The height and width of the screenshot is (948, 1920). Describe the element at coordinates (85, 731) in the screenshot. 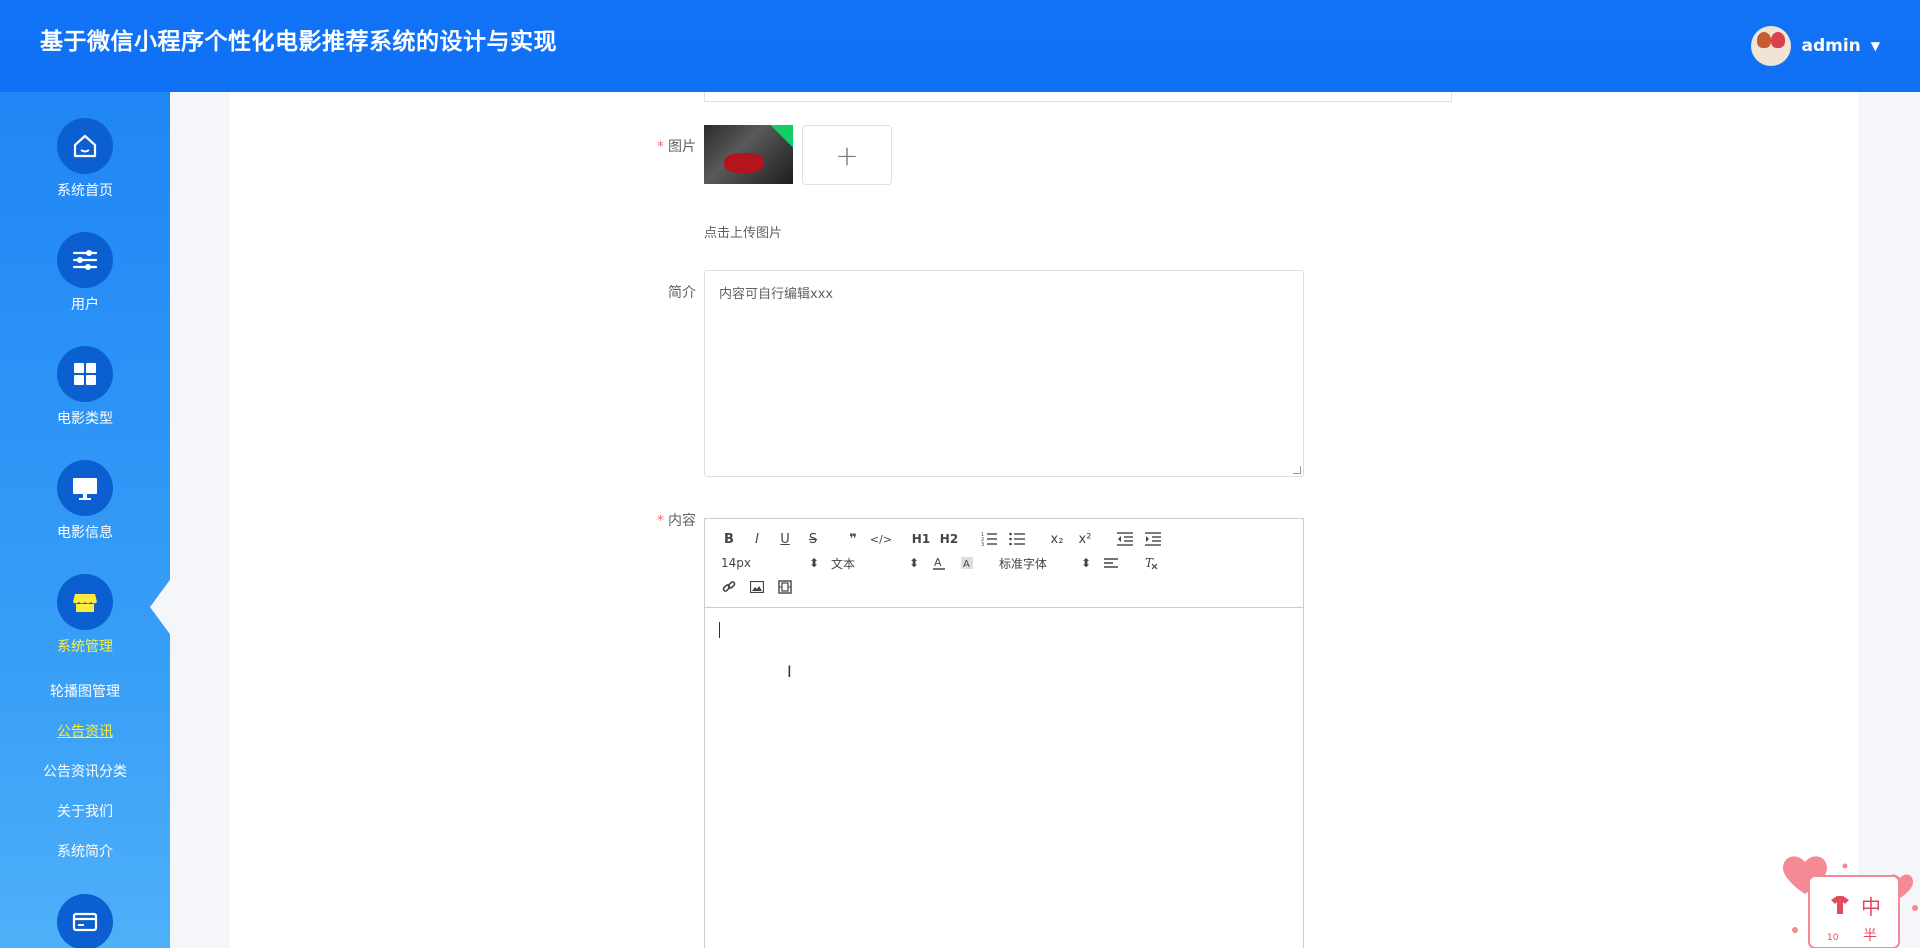

I see `subitem-news: 公告资讯` at that location.